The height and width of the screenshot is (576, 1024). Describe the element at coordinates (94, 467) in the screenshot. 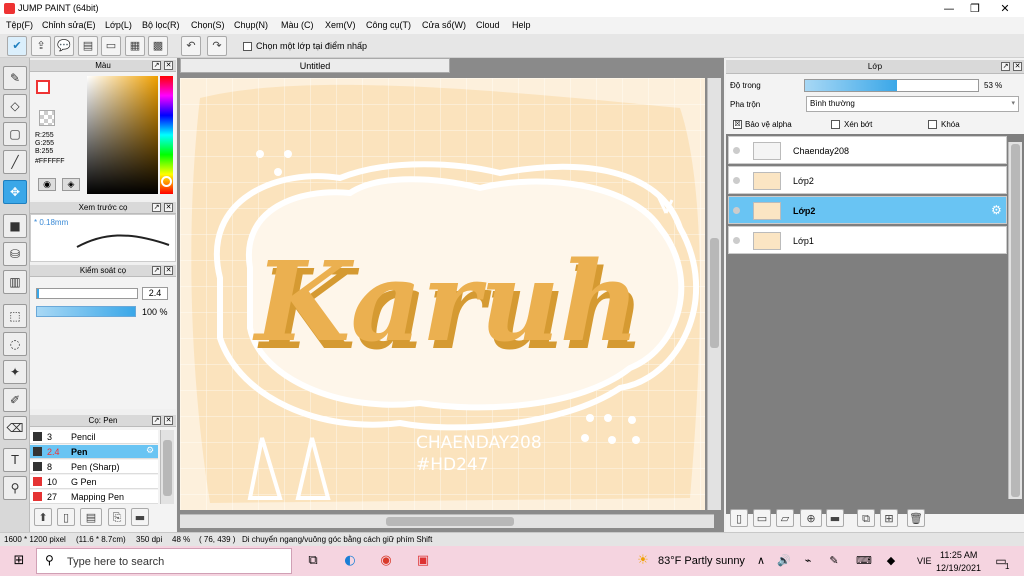

I see `brush-list-item: 8 Pen (Sharp)` at that location.